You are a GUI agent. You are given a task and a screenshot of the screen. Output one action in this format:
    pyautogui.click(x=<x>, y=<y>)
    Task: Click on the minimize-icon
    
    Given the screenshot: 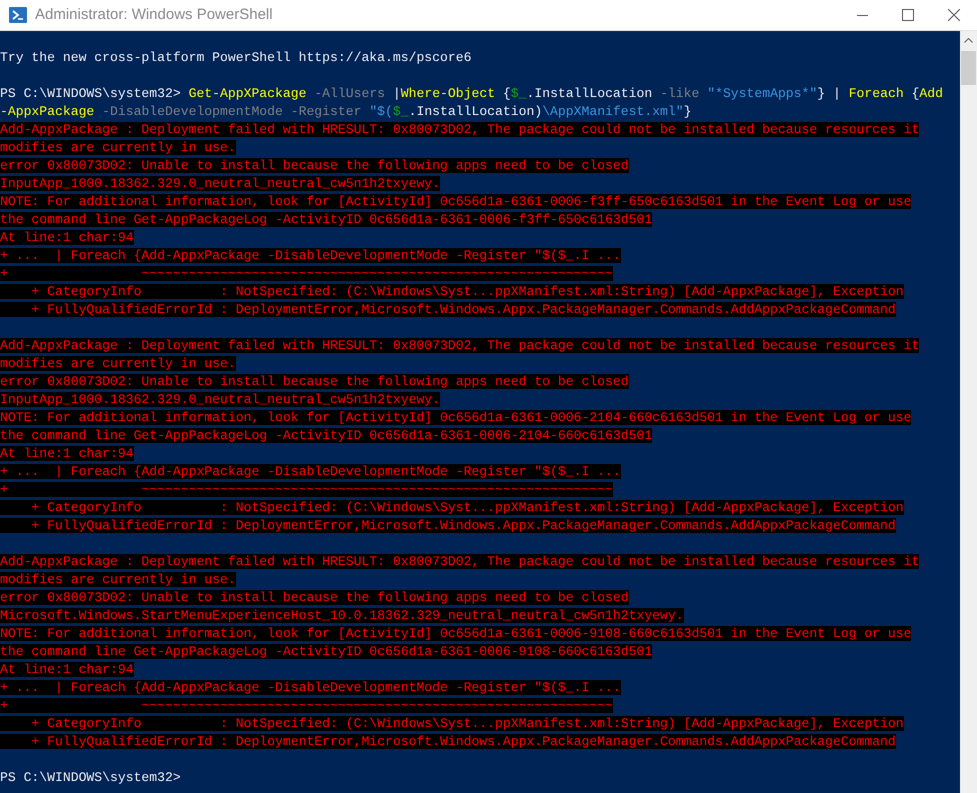 What is the action you would take?
    pyautogui.click(x=862, y=15)
    